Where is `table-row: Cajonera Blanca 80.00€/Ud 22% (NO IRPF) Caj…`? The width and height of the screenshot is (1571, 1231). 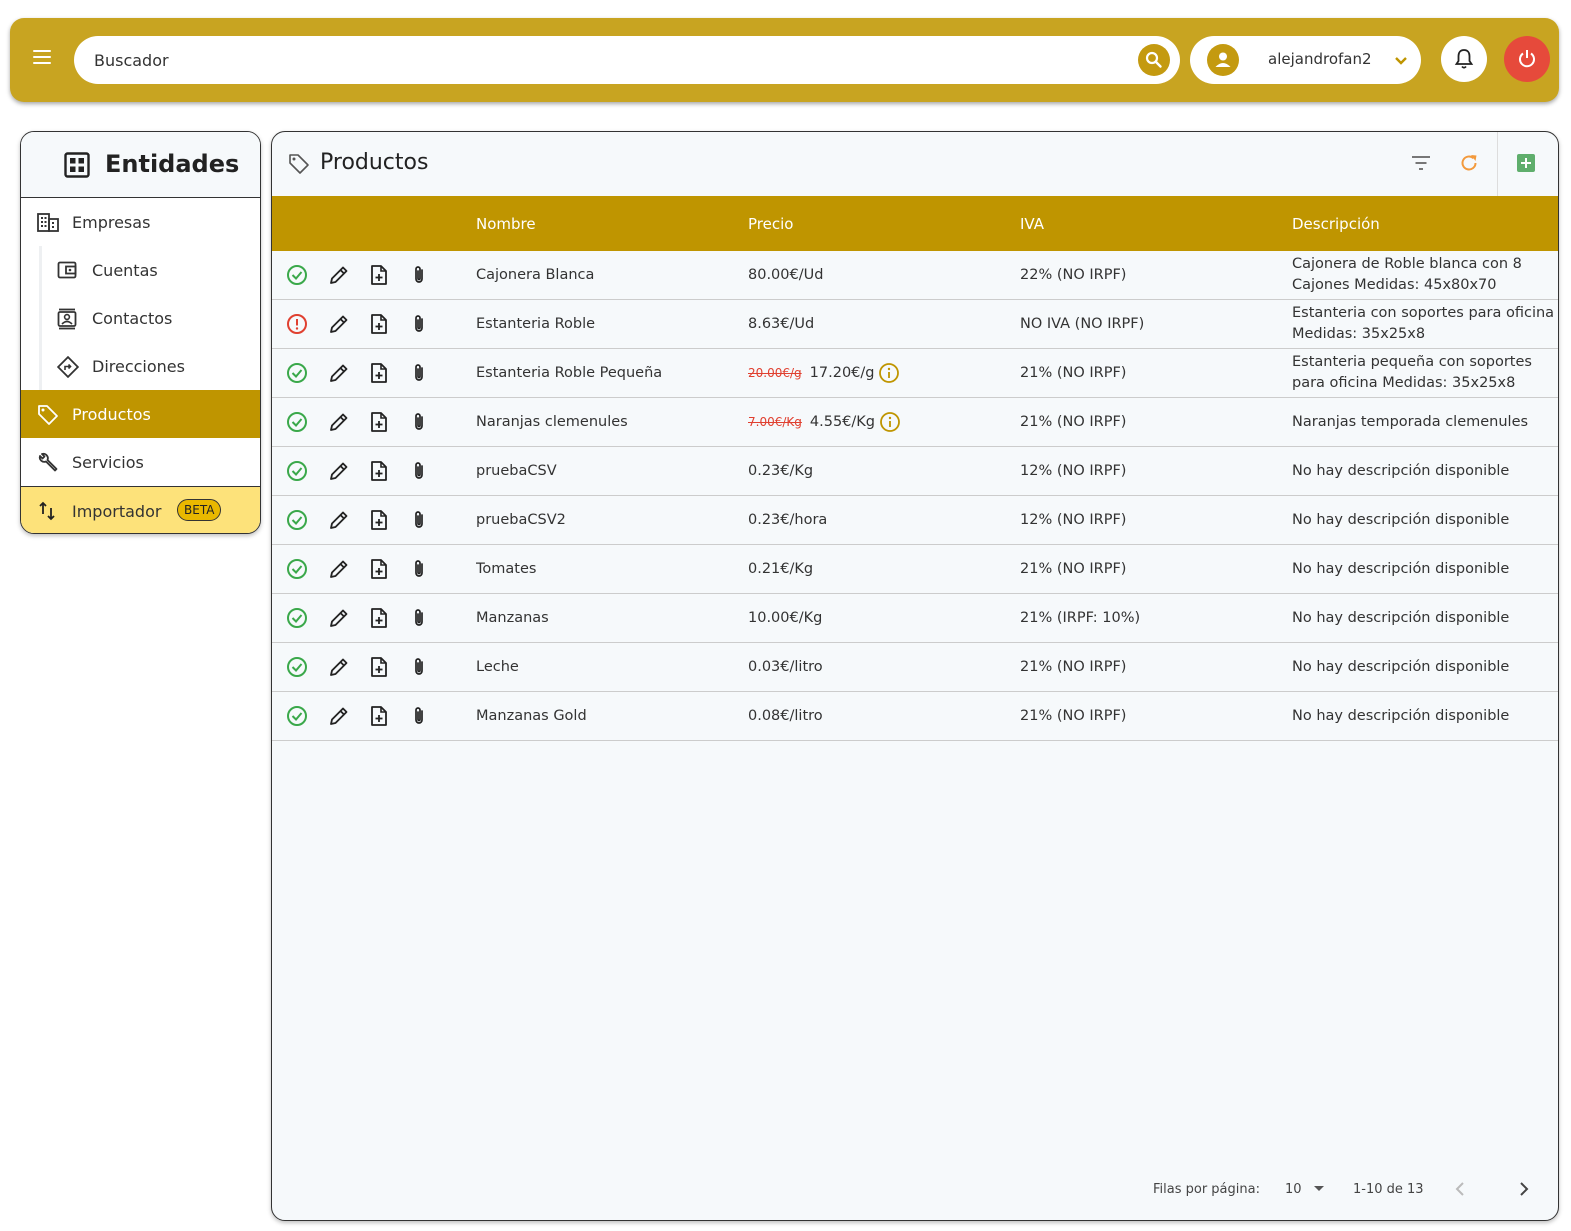
table-row: Cajonera Blanca 80.00€/Ud 22% (NO IRPF) Caj… is located at coordinates (915, 275).